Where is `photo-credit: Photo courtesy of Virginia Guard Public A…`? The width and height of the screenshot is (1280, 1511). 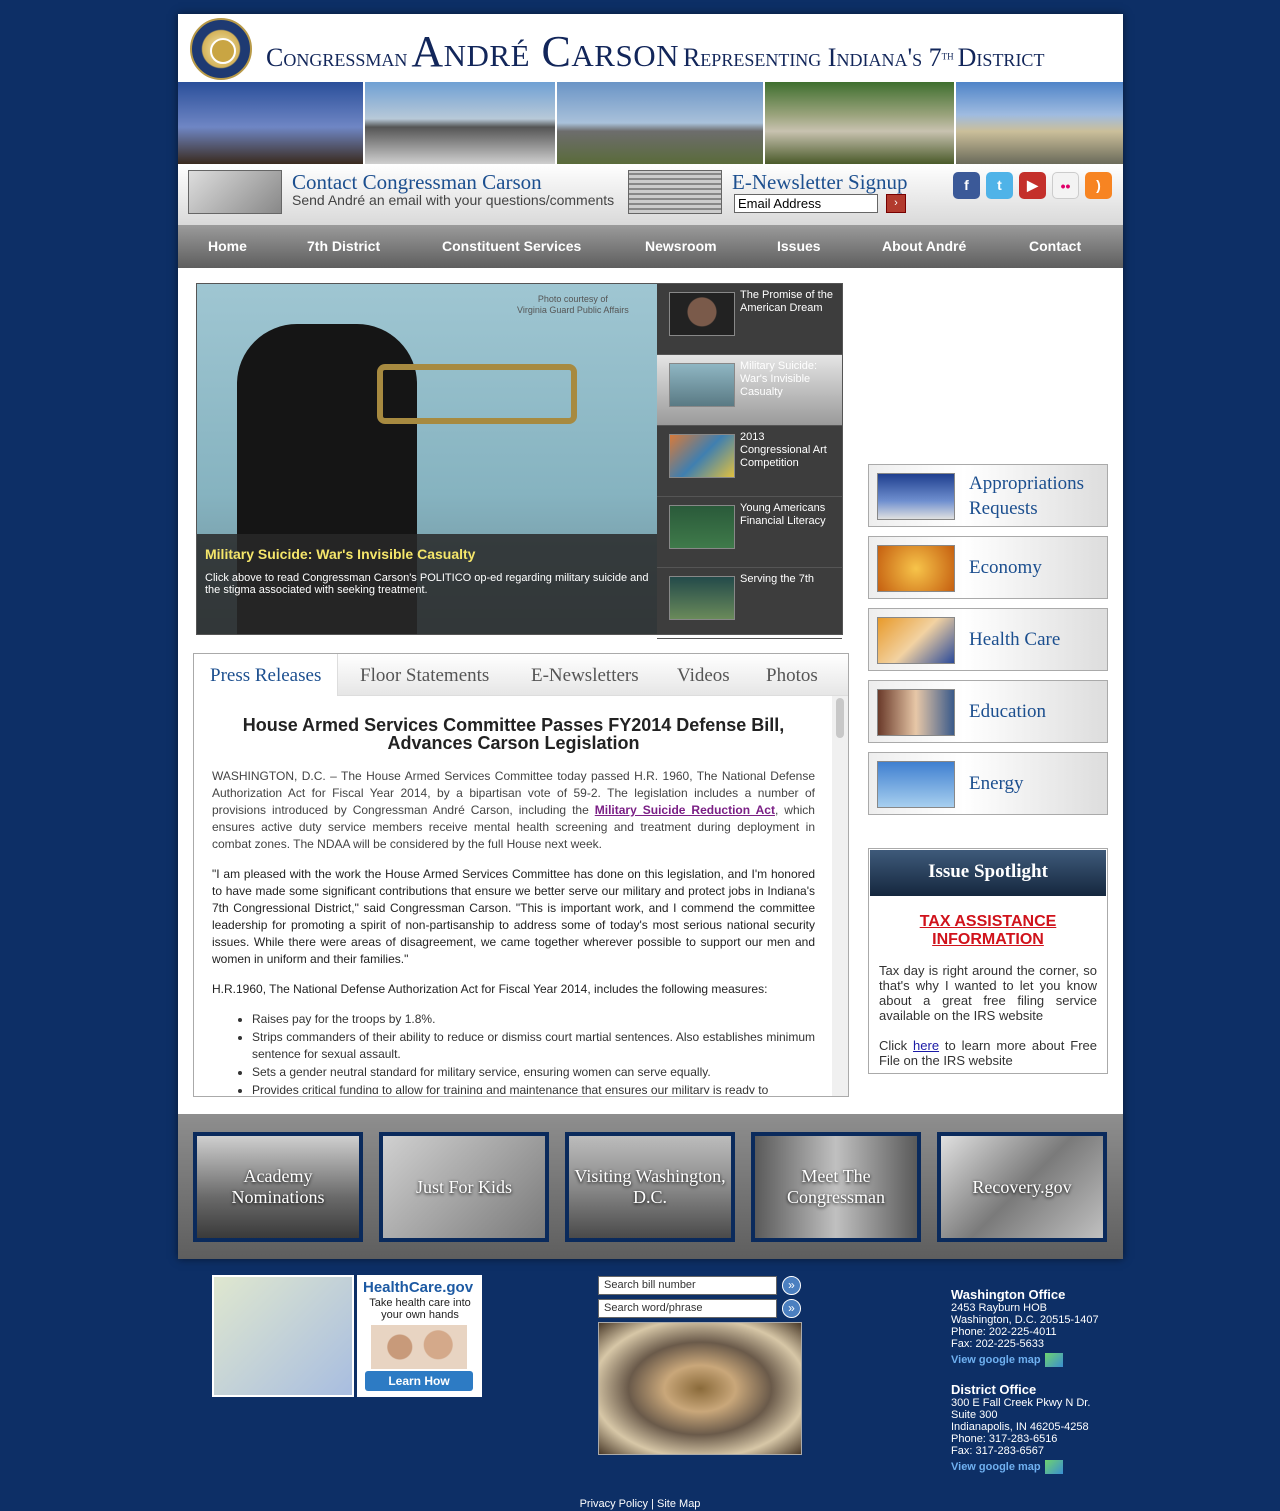 photo-credit: Photo courtesy of Virginia Guard Public A… is located at coordinates (573, 304).